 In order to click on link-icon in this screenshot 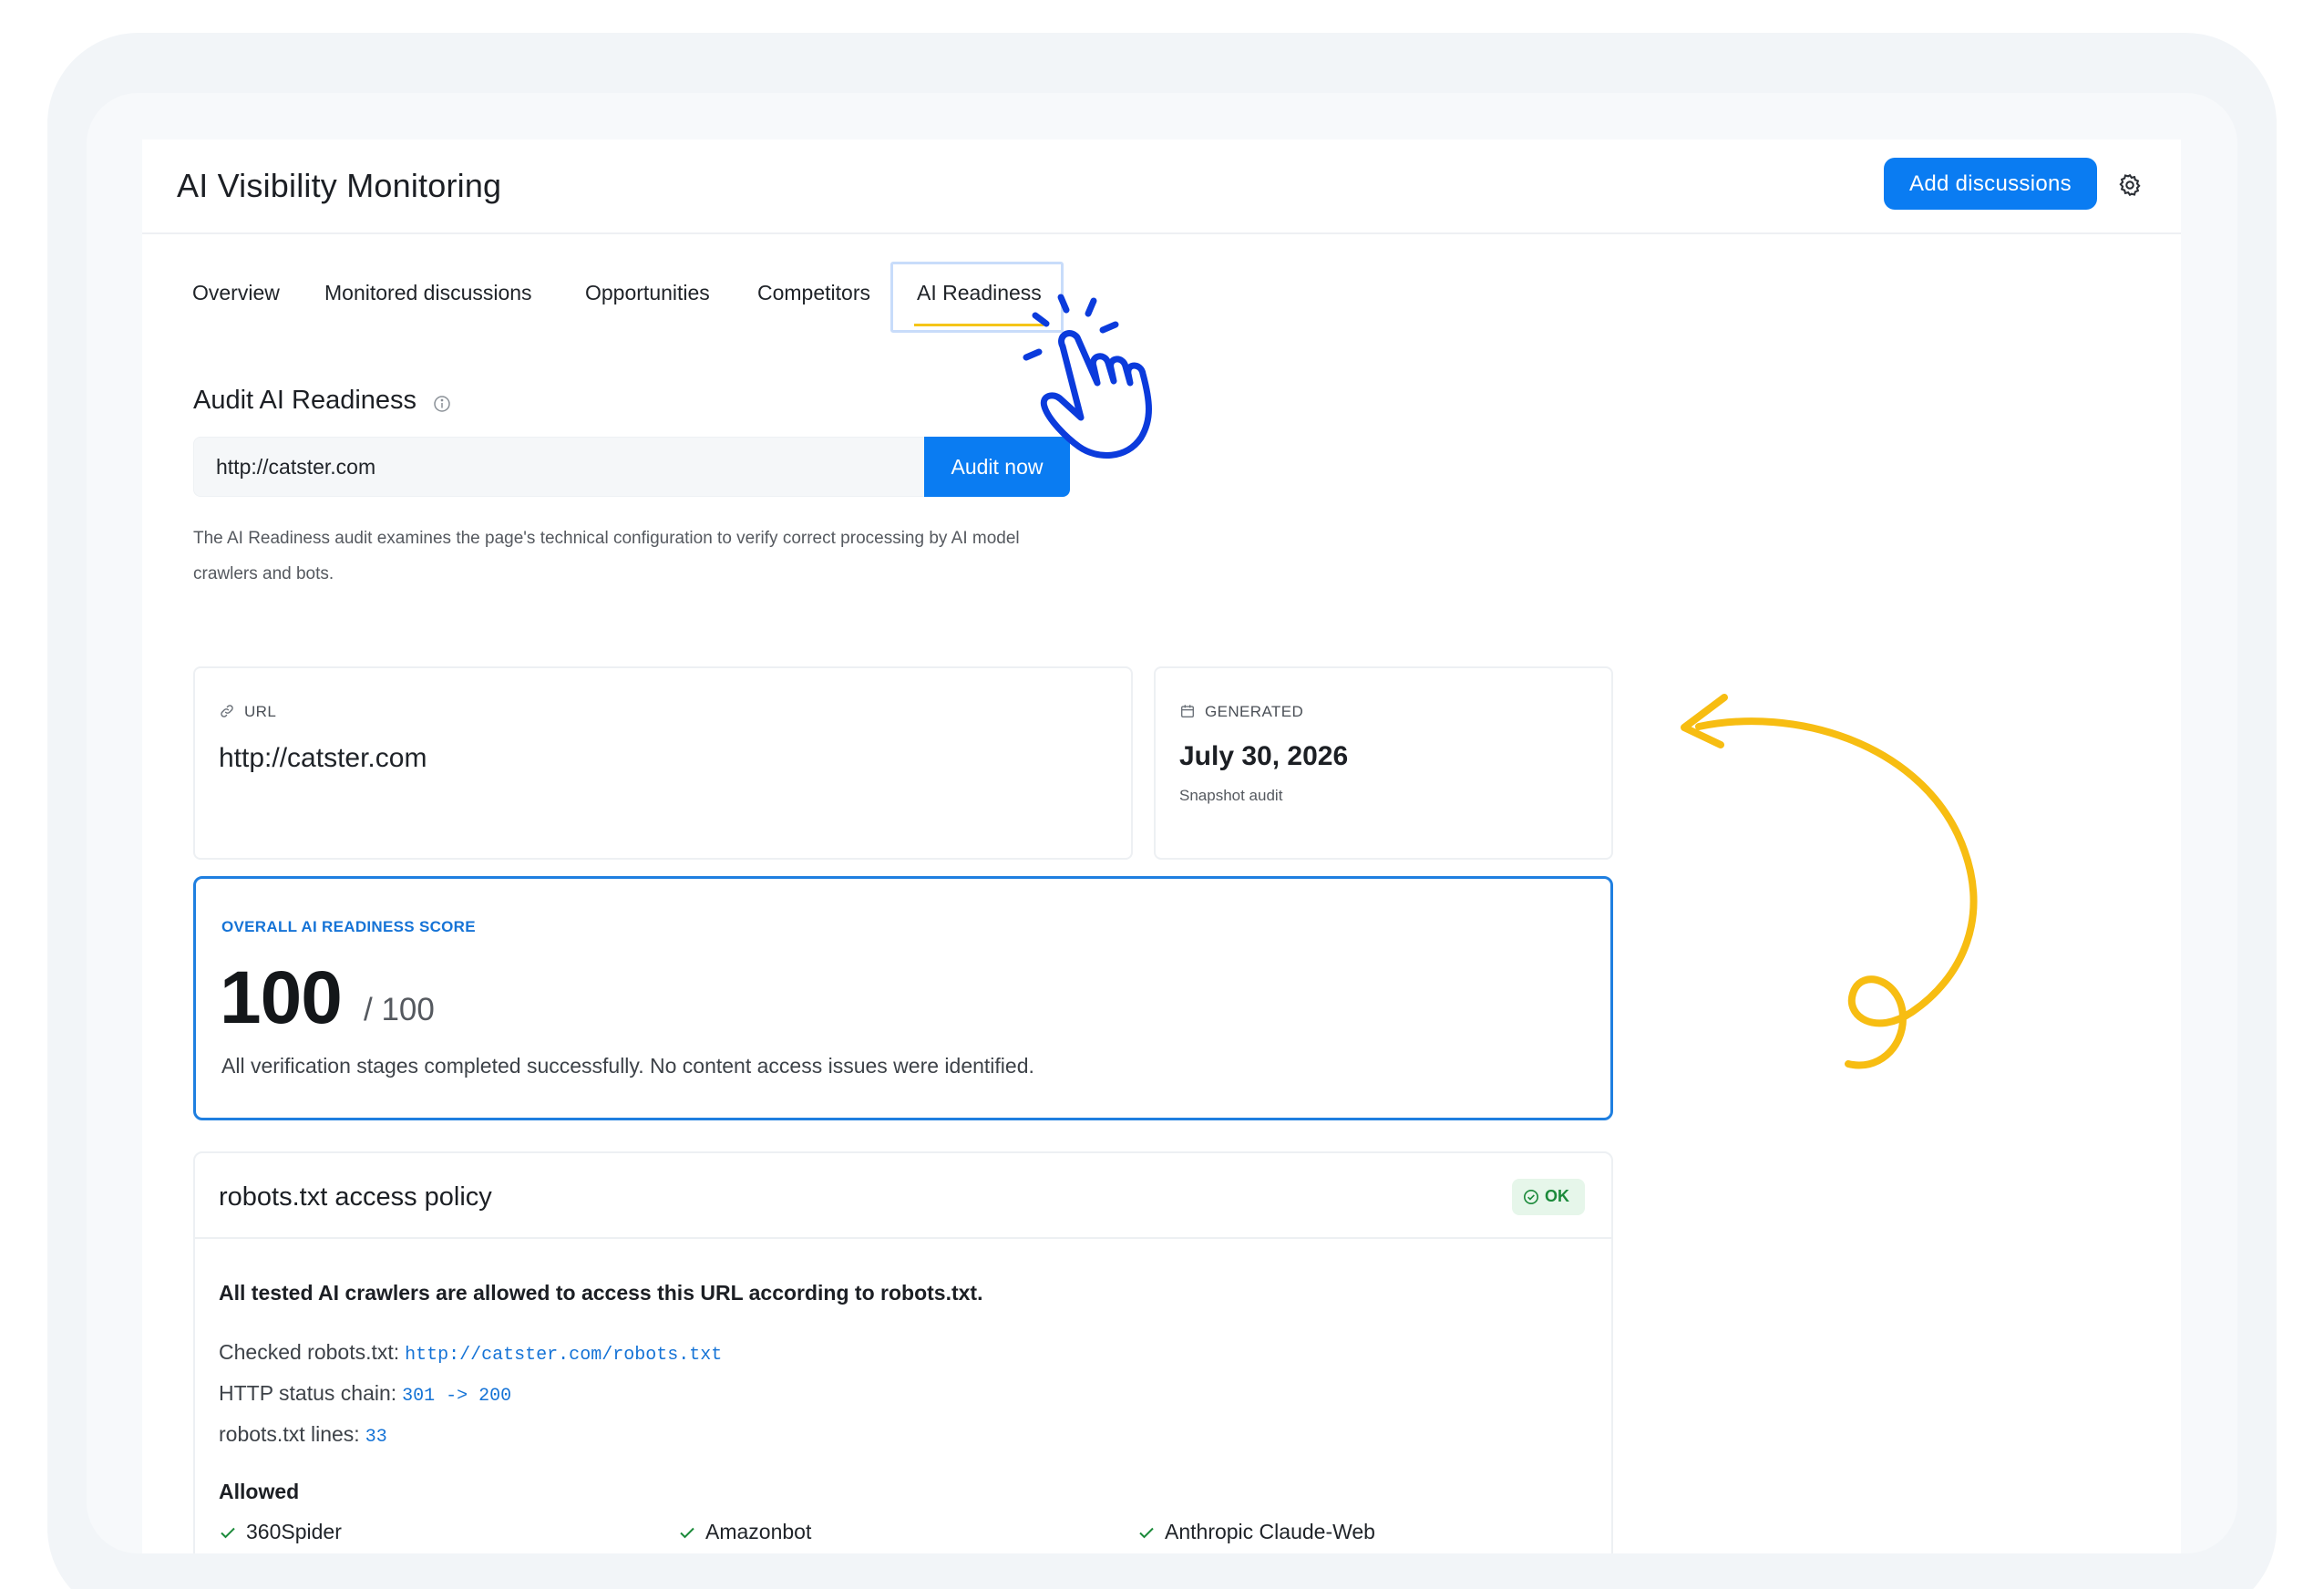, I will do `click(227, 711)`.